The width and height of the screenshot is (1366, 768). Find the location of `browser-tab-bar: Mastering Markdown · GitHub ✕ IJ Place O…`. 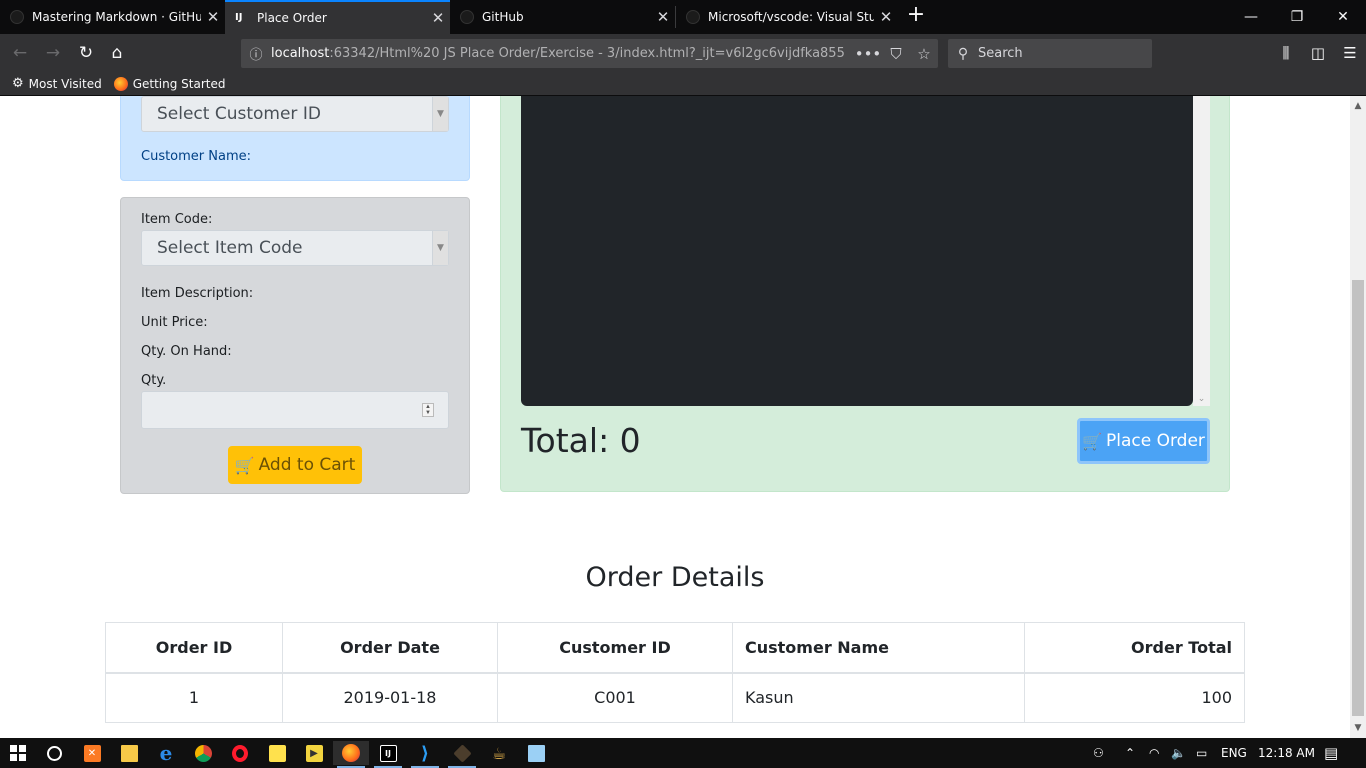

browser-tab-bar: Mastering Markdown · GitHub ✕ IJ Place O… is located at coordinates (683, 17).